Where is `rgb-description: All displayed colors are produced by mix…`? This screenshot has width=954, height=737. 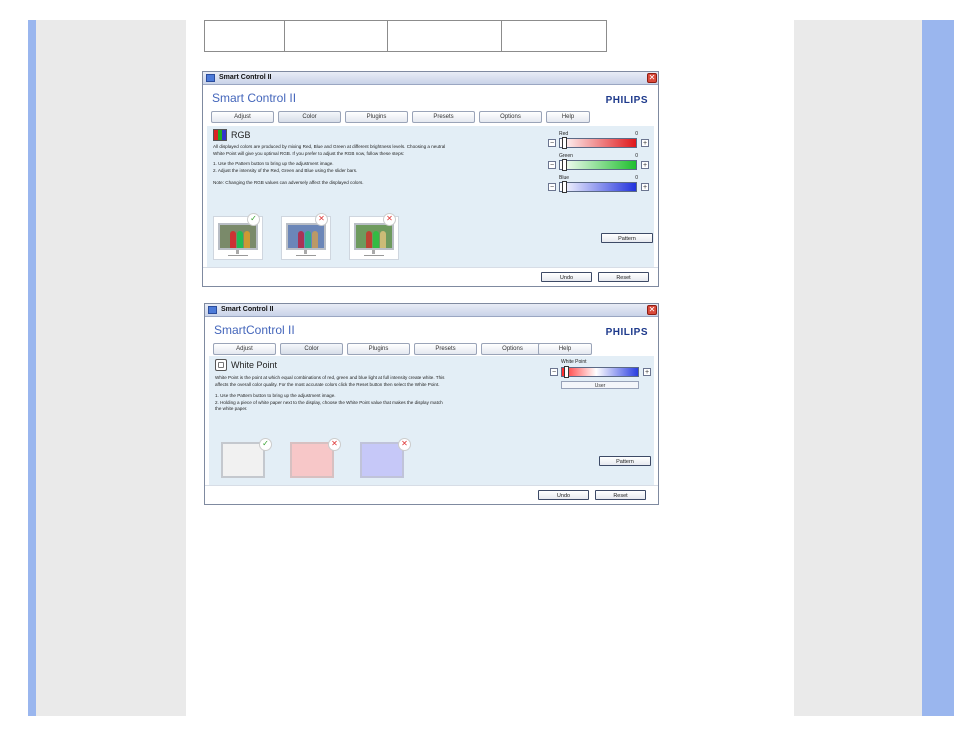
rgb-description: All displayed colors are produced by mix… is located at coordinates (368, 165).